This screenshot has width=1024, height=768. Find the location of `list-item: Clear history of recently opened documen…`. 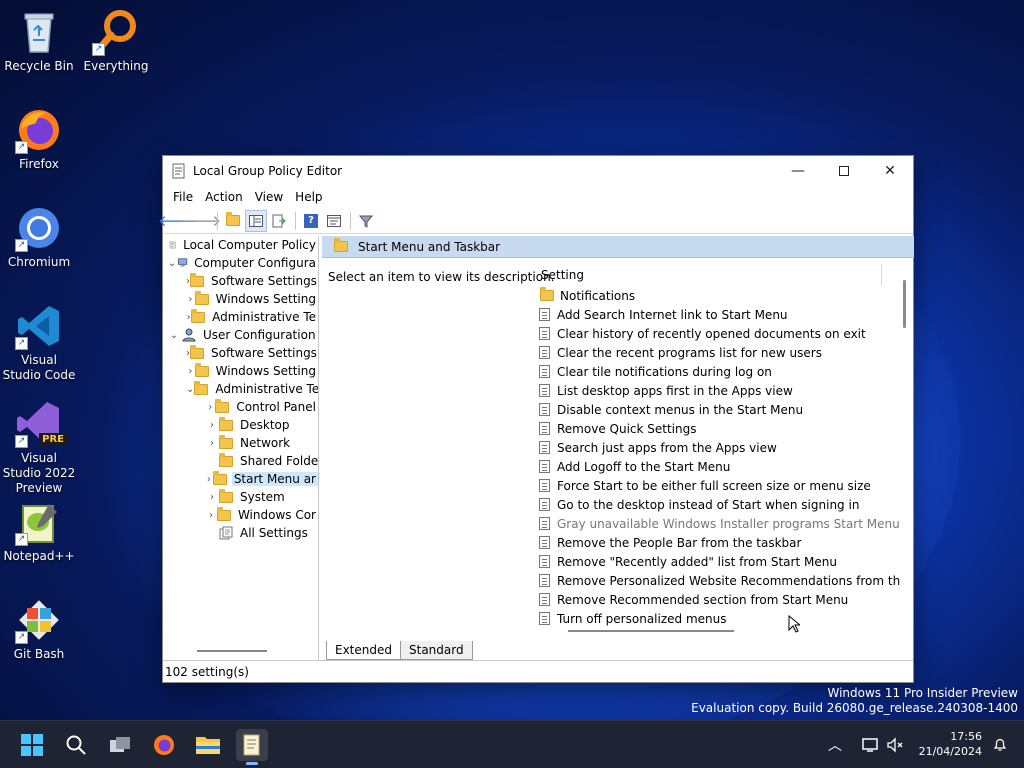

list-item: Clear history of recently opened documen… is located at coordinates (717, 333).